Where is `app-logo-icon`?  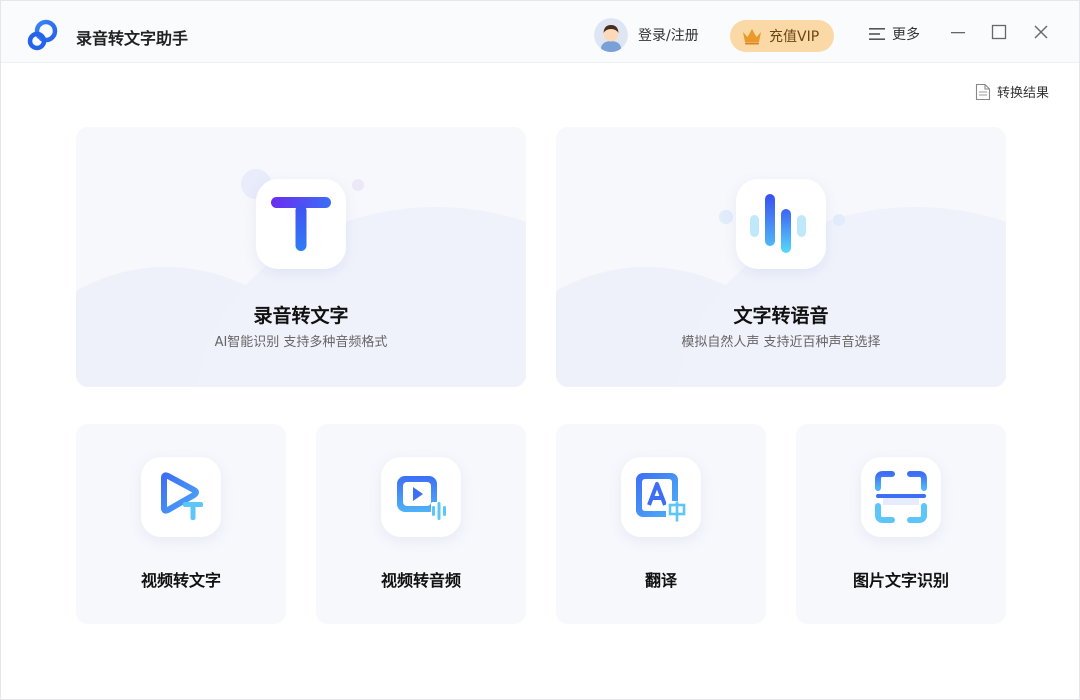 app-logo-icon is located at coordinates (42, 35).